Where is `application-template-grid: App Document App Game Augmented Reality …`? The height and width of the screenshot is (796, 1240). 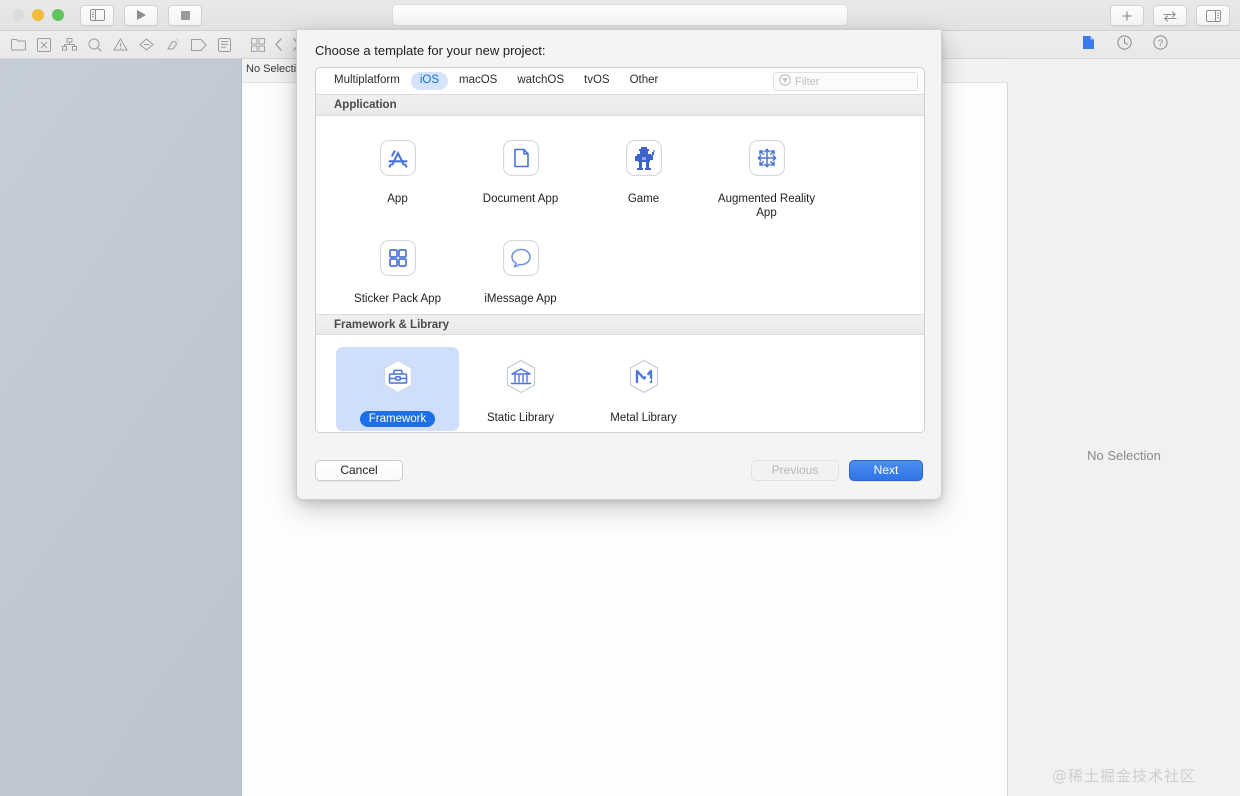 application-template-grid: App Document App Game Augmented Reality … is located at coordinates (620, 221).